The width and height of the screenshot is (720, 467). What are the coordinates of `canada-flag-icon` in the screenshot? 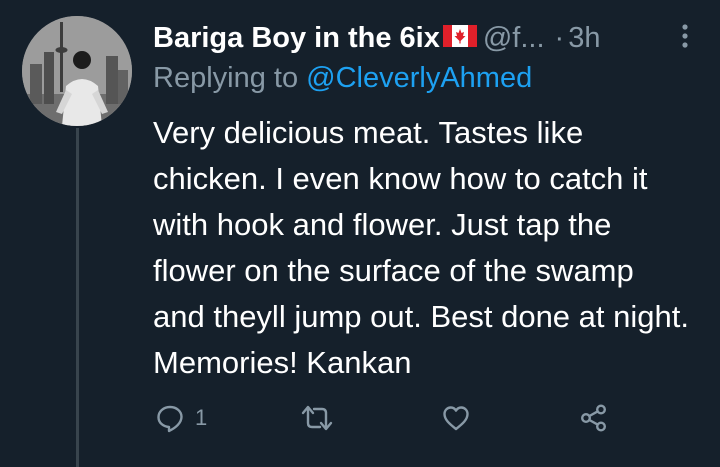 It's located at (459, 38).